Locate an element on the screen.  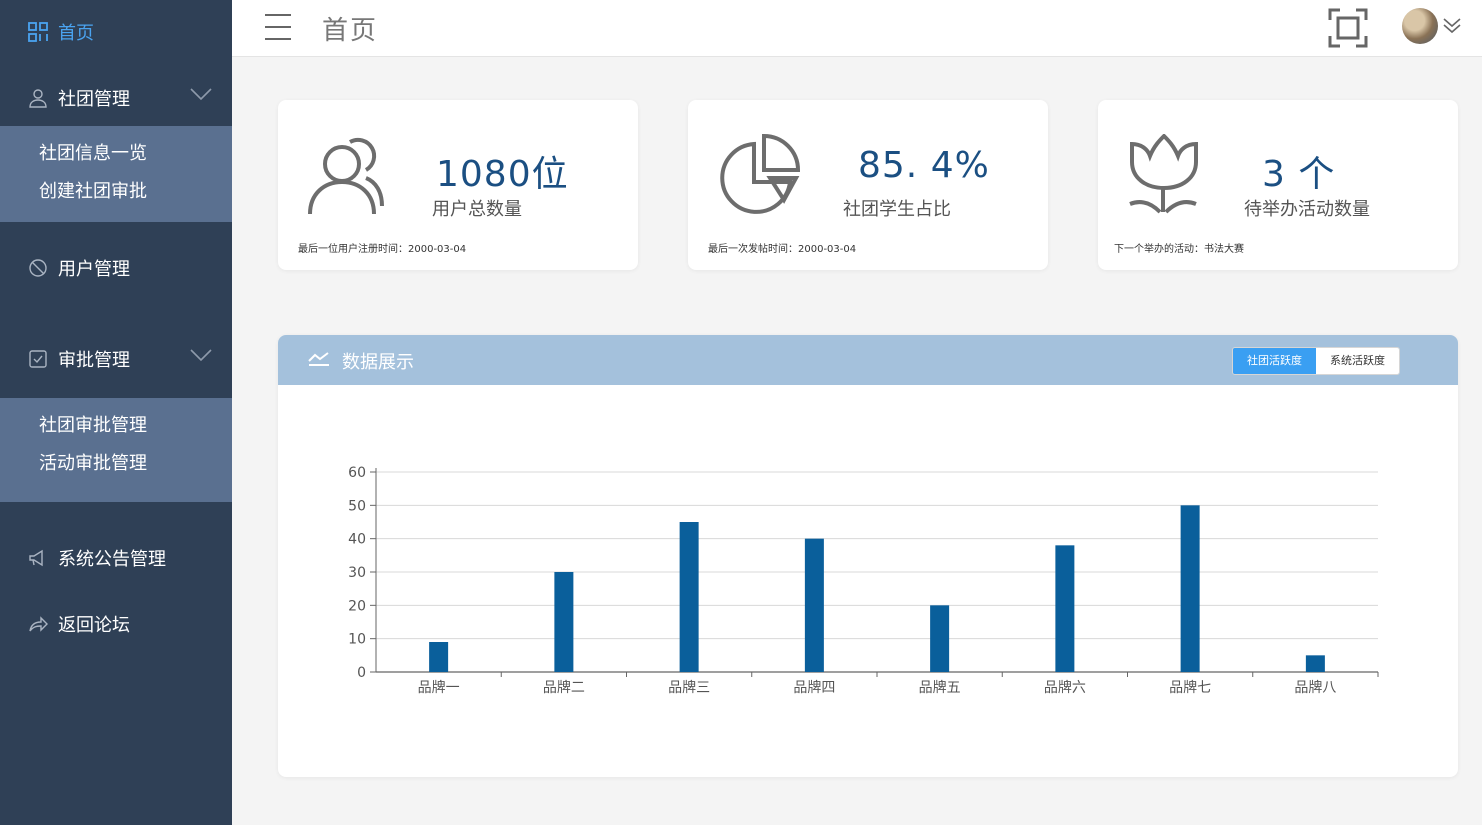
stat-users-value: 1080位 is located at coordinates (502, 174).